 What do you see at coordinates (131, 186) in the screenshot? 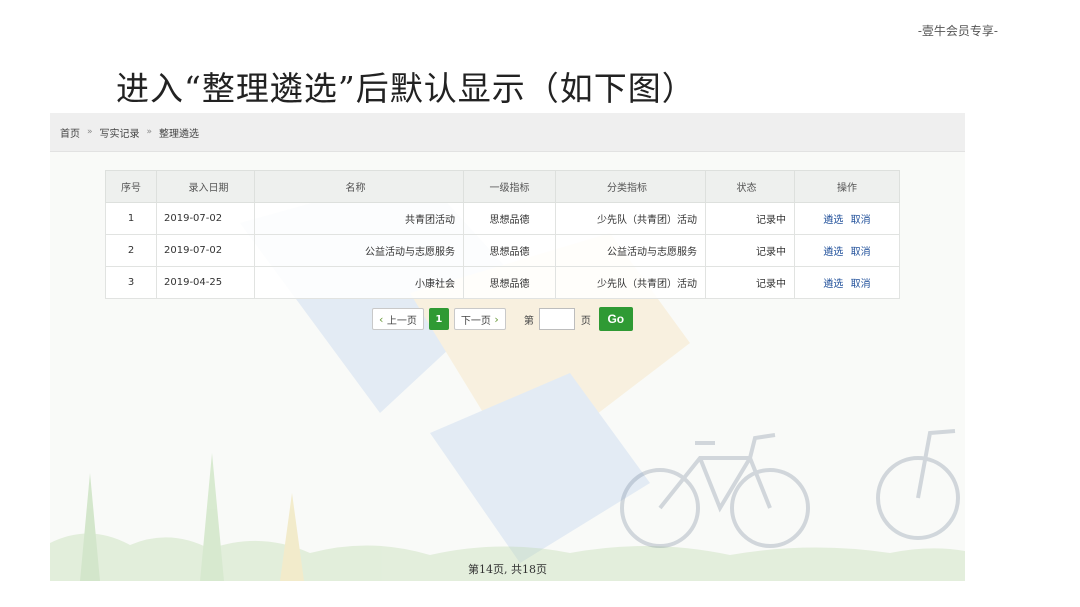
I see `header-index: 序号` at bounding box center [131, 186].